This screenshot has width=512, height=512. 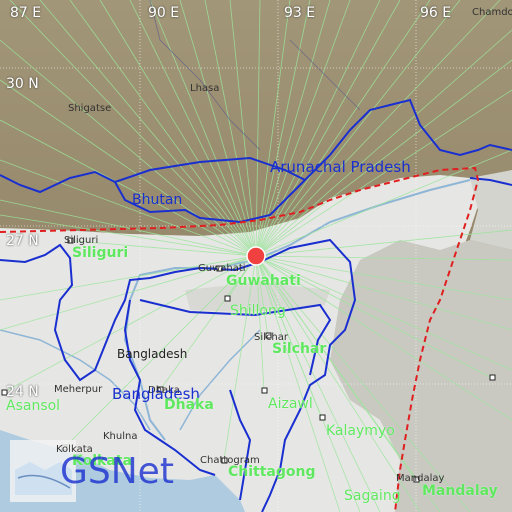 I want to click on lon-label-87: 87 E, so click(x=26, y=13).